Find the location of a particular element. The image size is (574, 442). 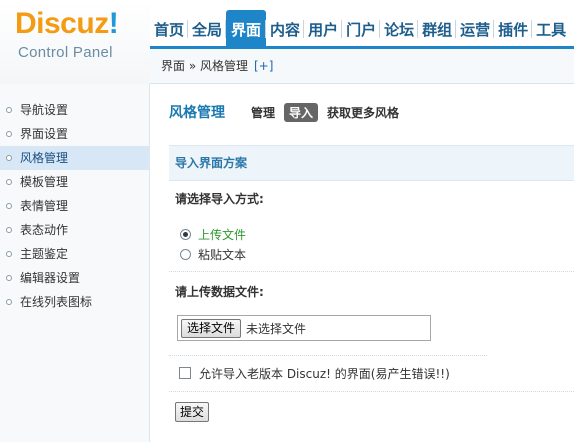

topnav-global: 全局 is located at coordinates (206, 29).